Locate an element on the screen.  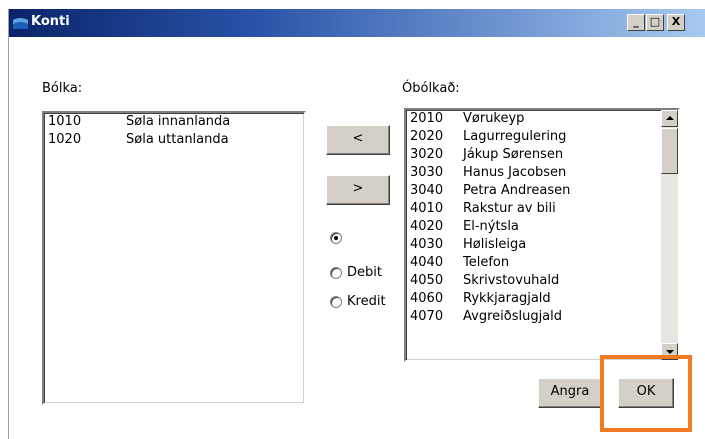
list-item: 2010 Vørukeyp is located at coordinates (533, 119).